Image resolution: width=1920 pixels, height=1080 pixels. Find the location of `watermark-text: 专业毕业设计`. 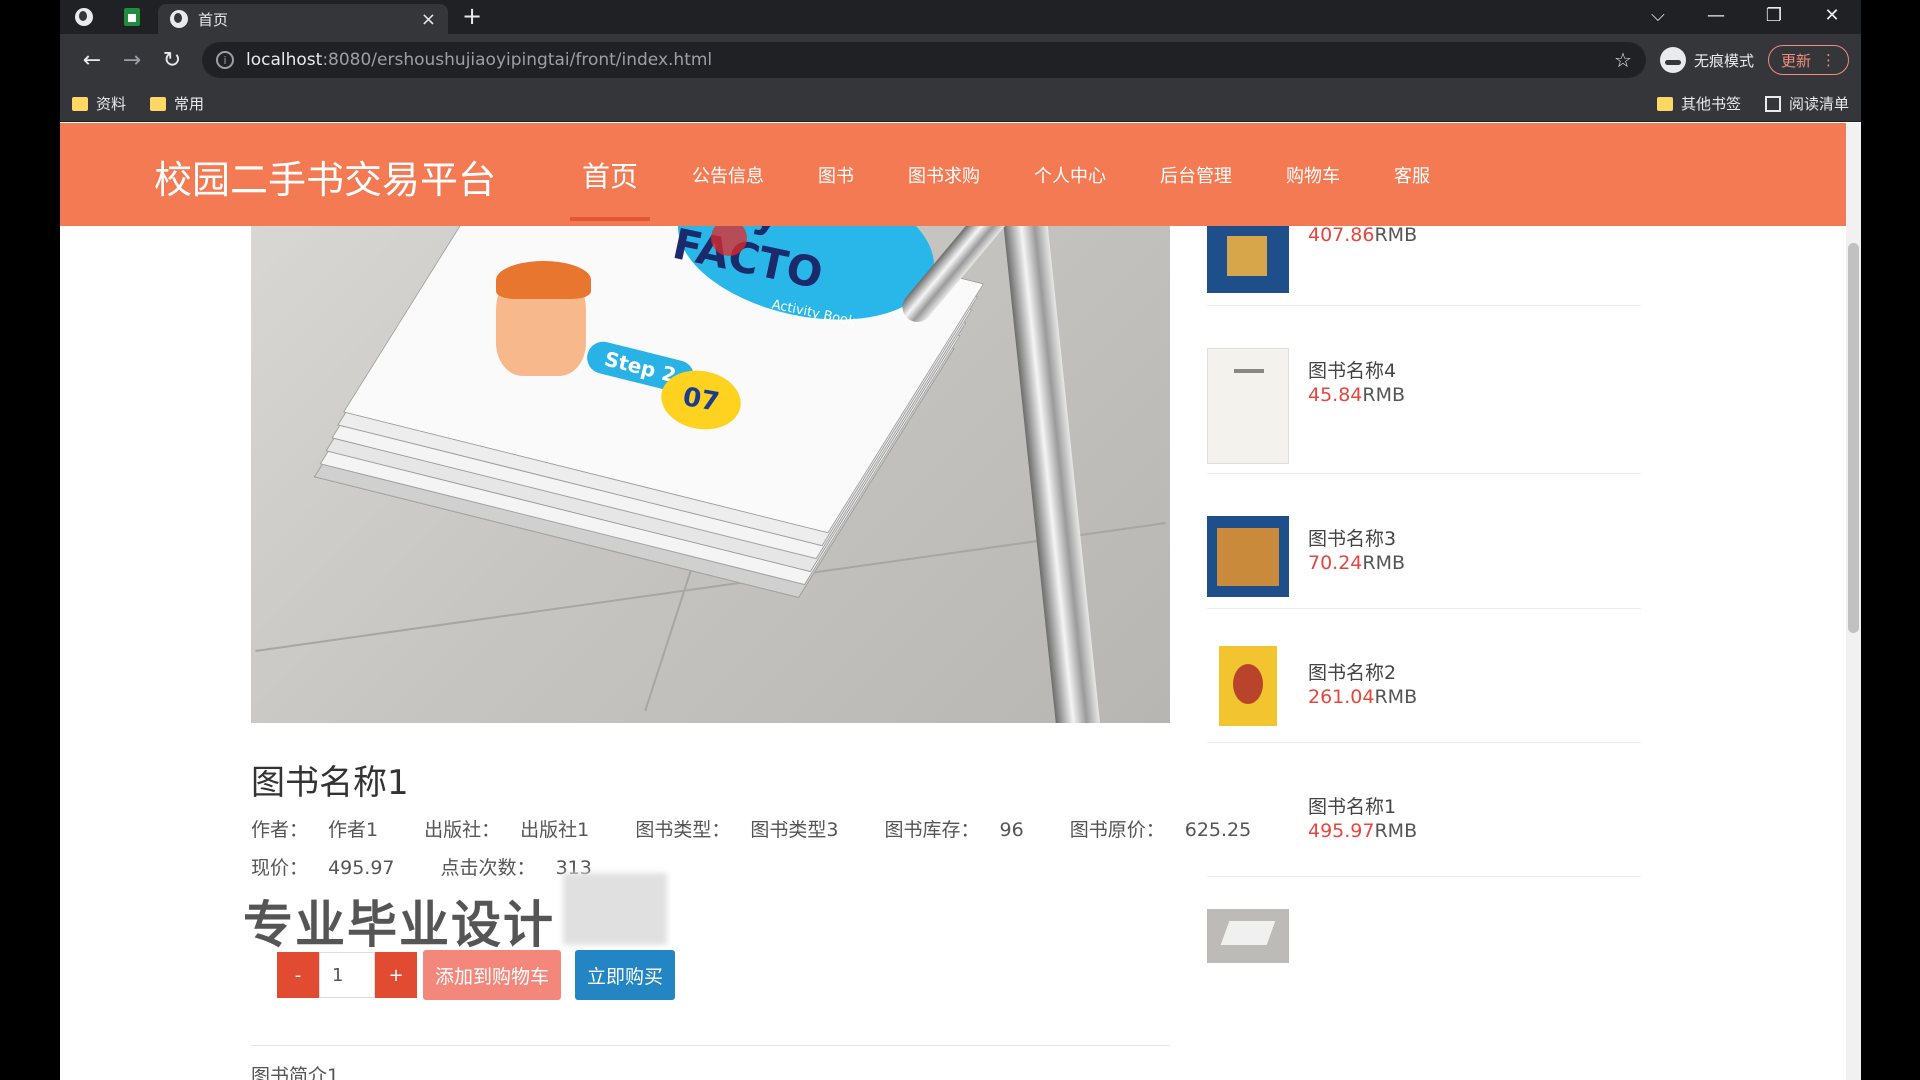

watermark-text: 专业毕业设计 is located at coordinates (399, 925).